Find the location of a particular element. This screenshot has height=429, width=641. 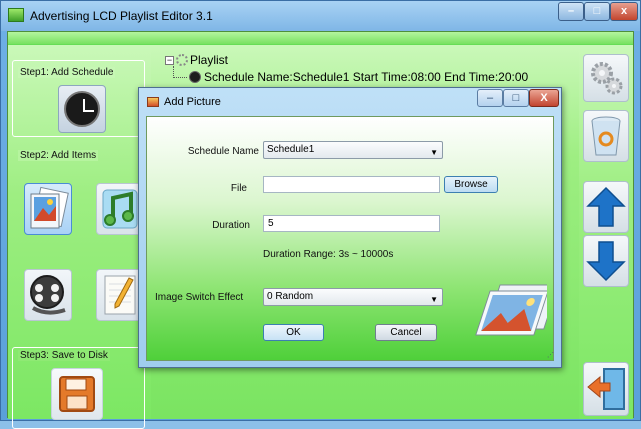

schedule-icon is located at coordinates (195, 77).